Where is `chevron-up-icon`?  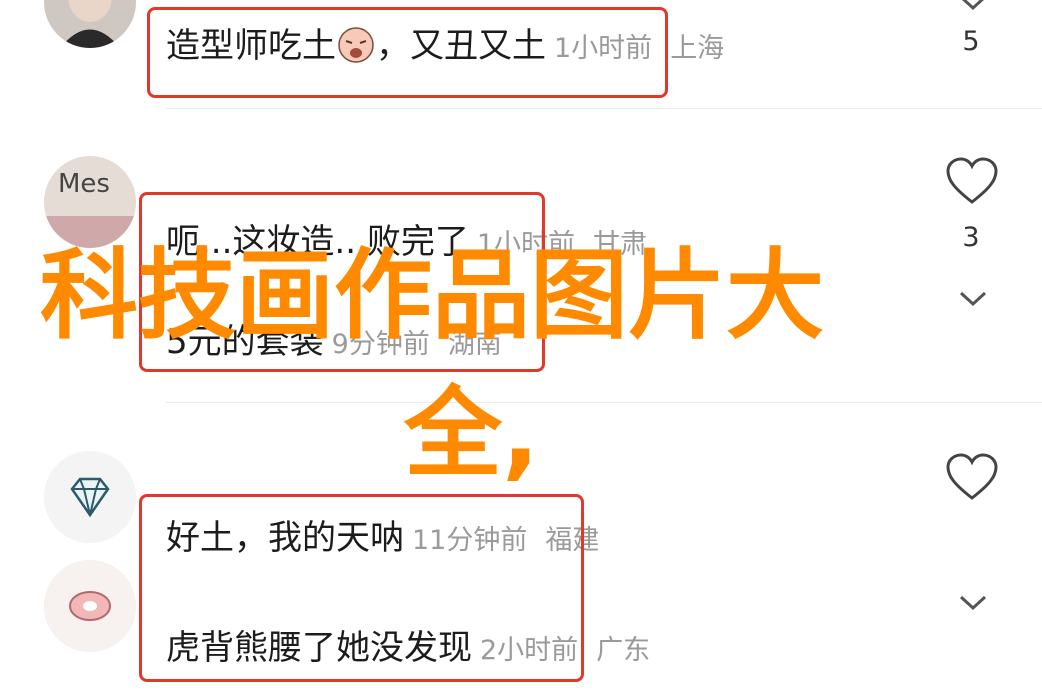 chevron-up-icon is located at coordinates (973, 6).